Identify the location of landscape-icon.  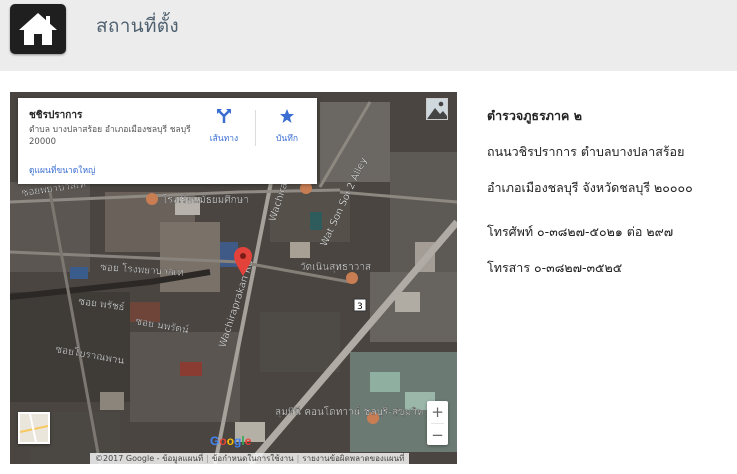
(437, 109).